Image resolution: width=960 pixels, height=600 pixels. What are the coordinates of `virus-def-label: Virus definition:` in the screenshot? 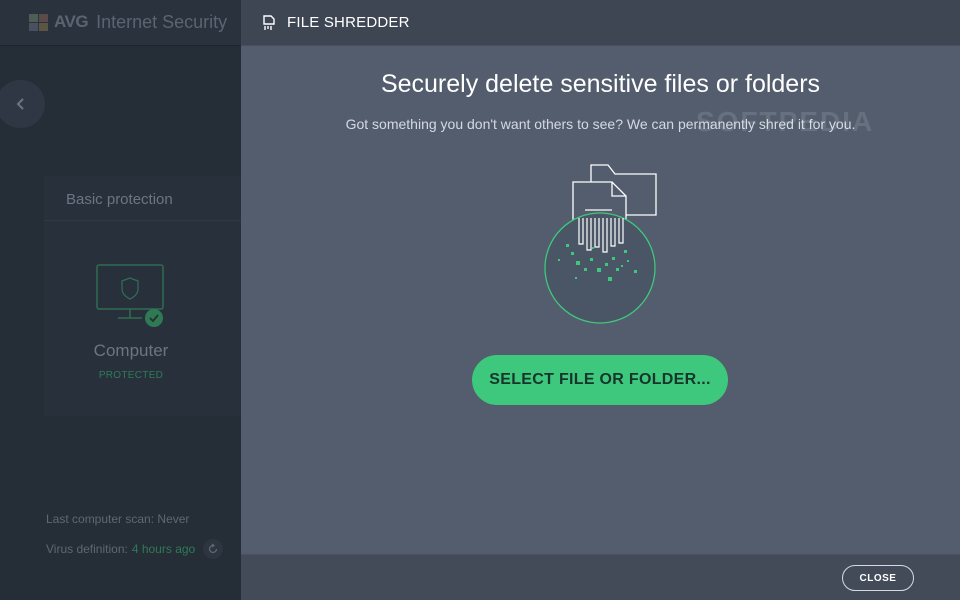 It's located at (87, 549).